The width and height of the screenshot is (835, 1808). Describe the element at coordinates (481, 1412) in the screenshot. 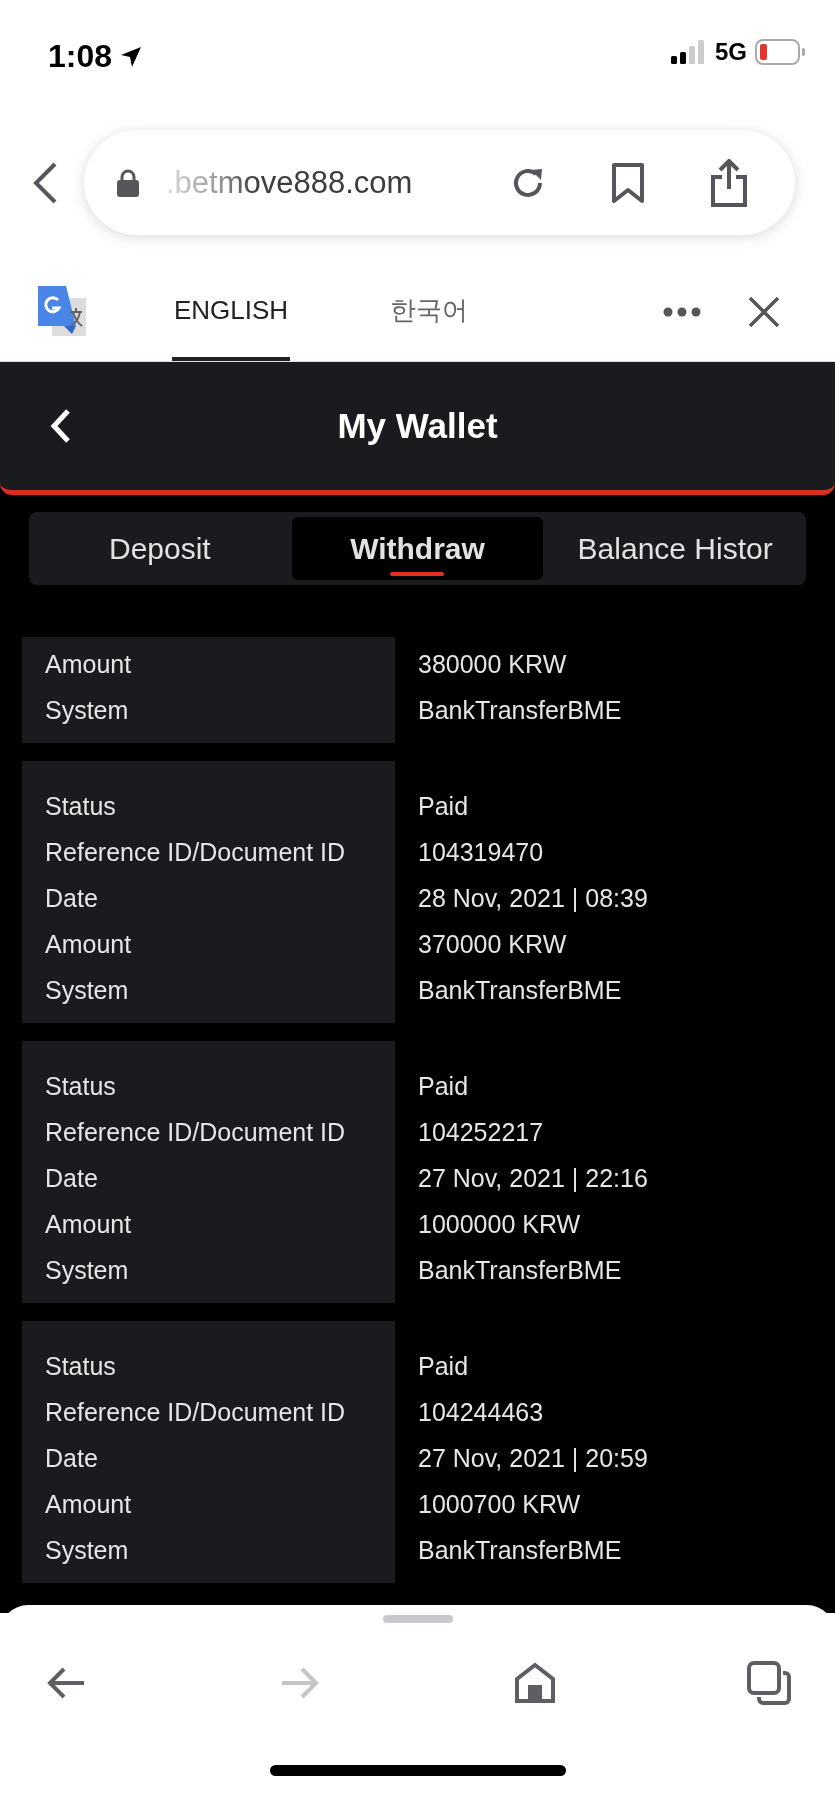

I see `field-value: 104244463` at that location.